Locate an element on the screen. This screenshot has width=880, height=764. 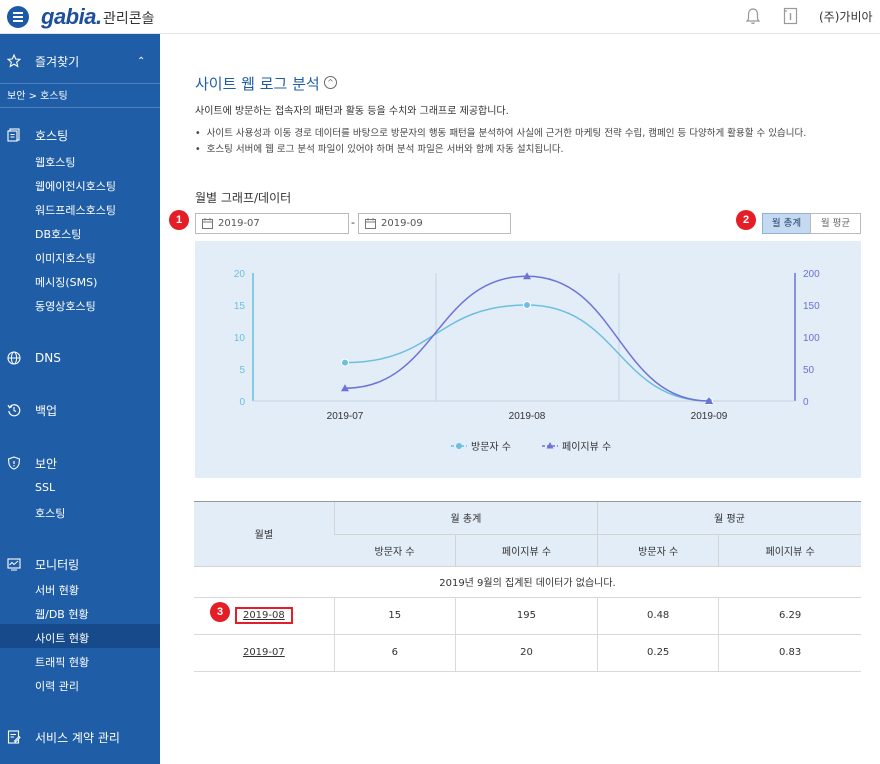
sidebar-contract: 서비스 계약 관리 is located at coordinates (80, 737).